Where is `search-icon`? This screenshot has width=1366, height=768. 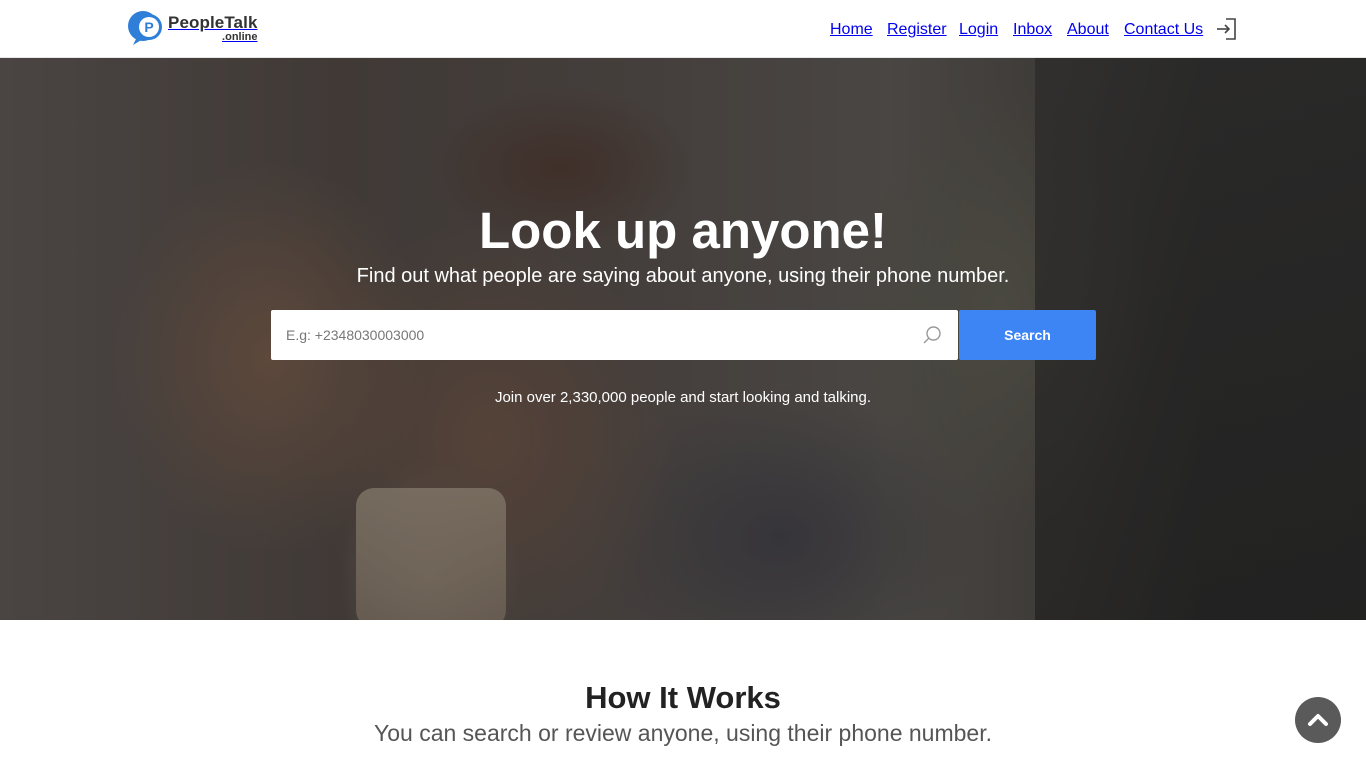
search-icon is located at coordinates (932, 335).